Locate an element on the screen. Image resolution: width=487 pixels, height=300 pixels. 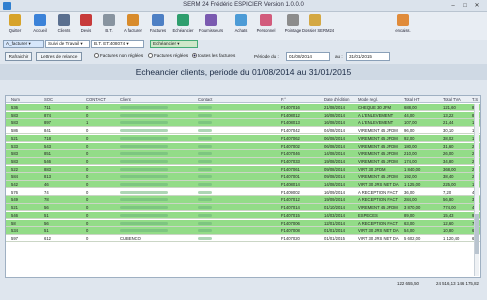
column-header: CONTACT is located at coordinates (96, 99).